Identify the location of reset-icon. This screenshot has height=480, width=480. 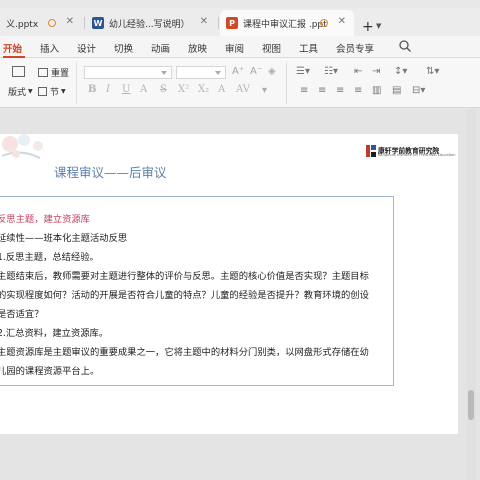
(43, 72).